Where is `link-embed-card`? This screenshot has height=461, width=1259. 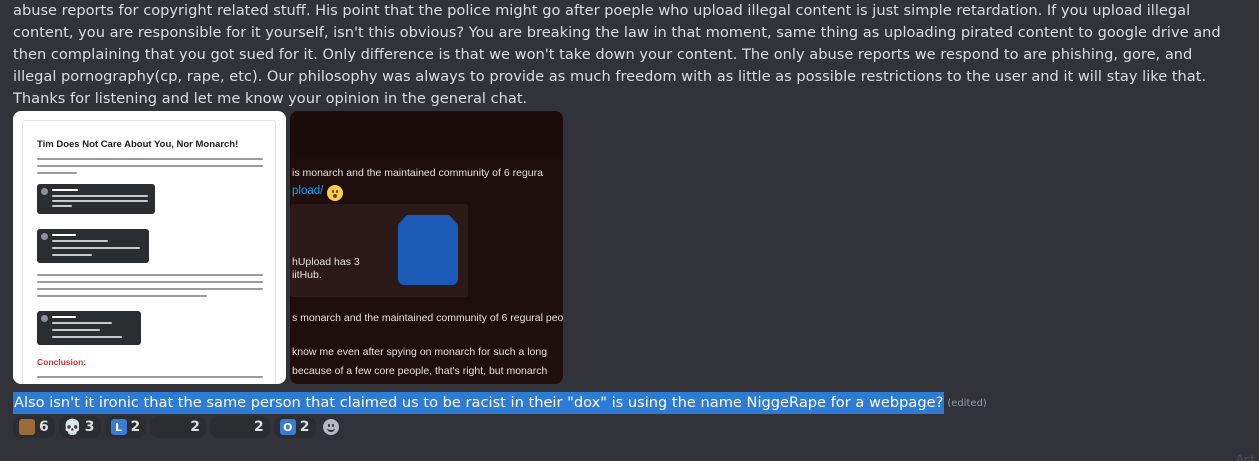
link-embed-card is located at coordinates (379, 250).